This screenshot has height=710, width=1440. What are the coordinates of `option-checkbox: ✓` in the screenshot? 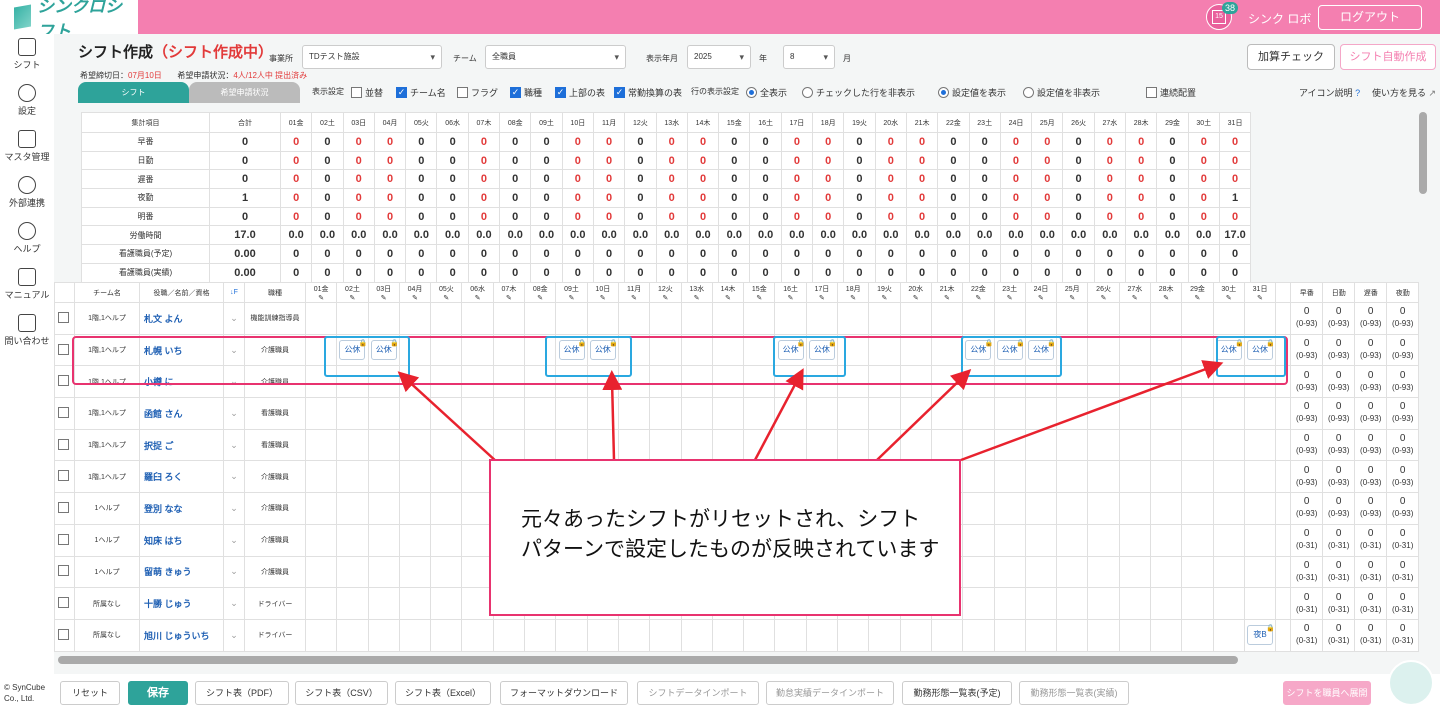 It's located at (401, 92).